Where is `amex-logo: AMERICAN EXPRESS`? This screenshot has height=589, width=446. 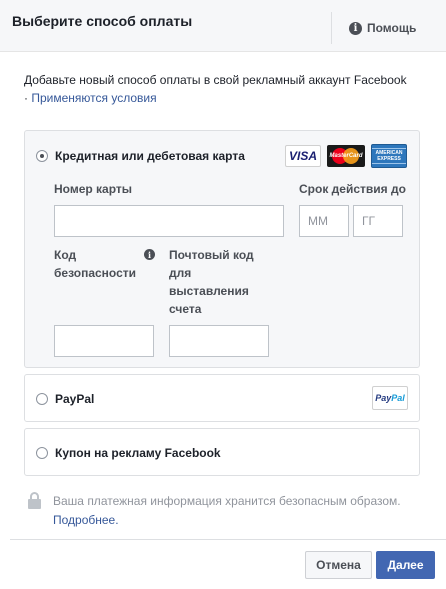 amex-logo: AMERICAN EXPRESS is located at coordinates (389, 156).